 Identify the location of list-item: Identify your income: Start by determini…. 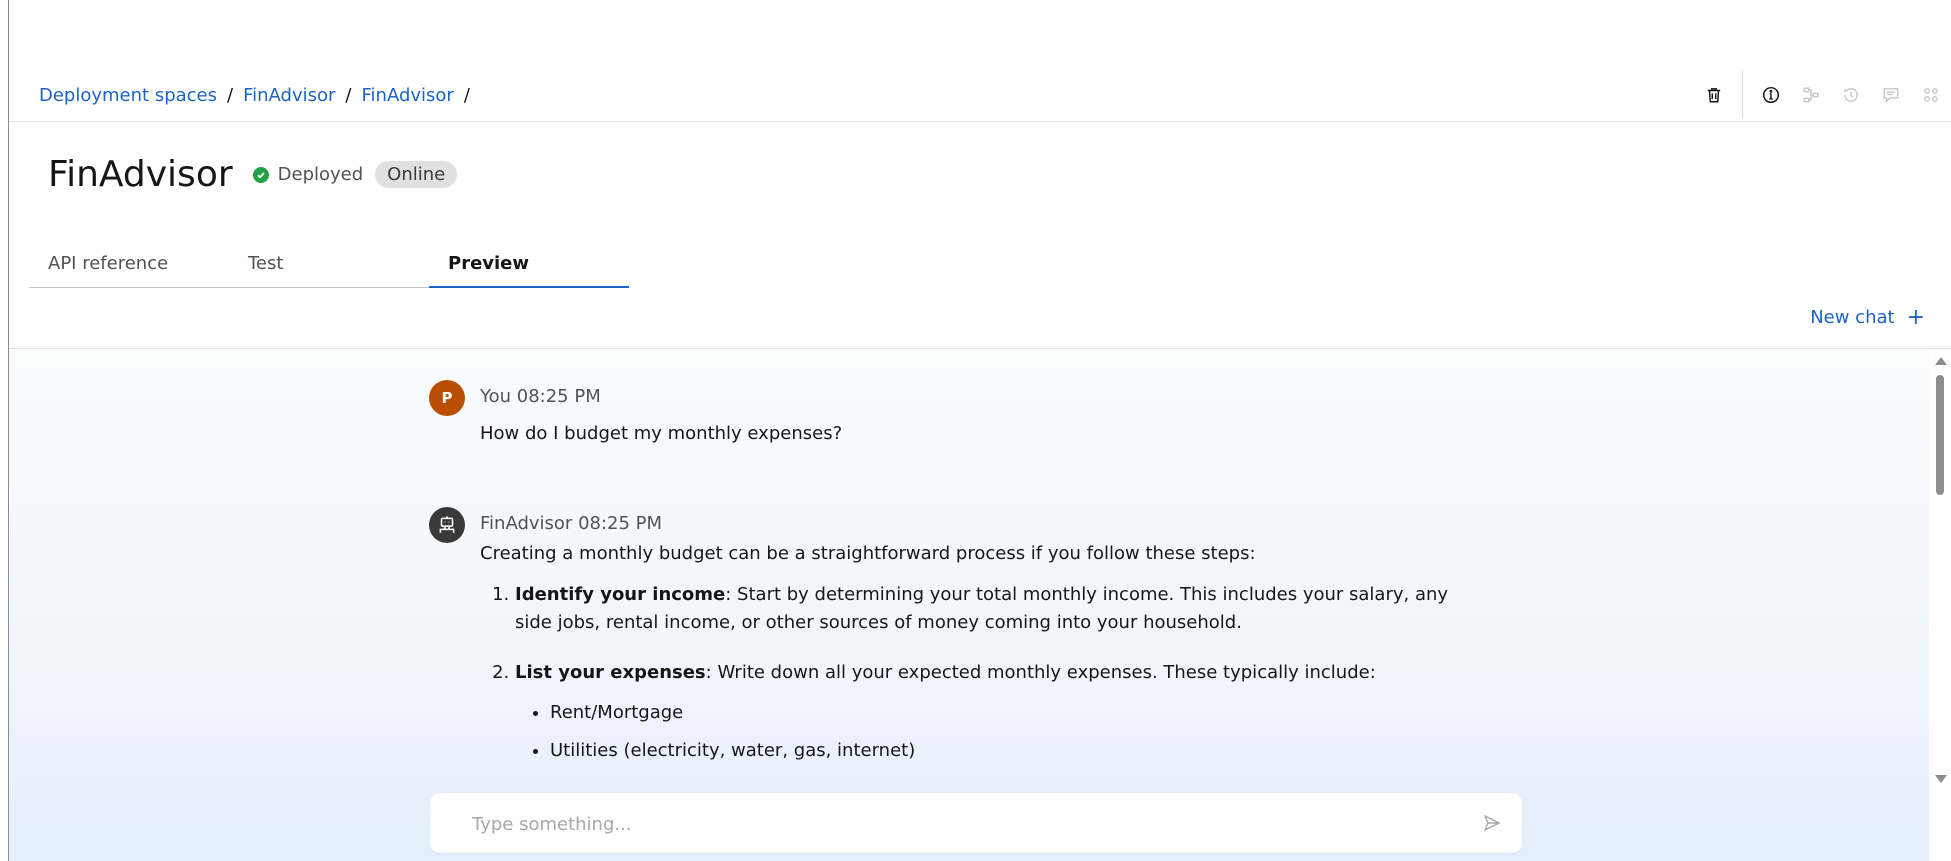
(987, 609).